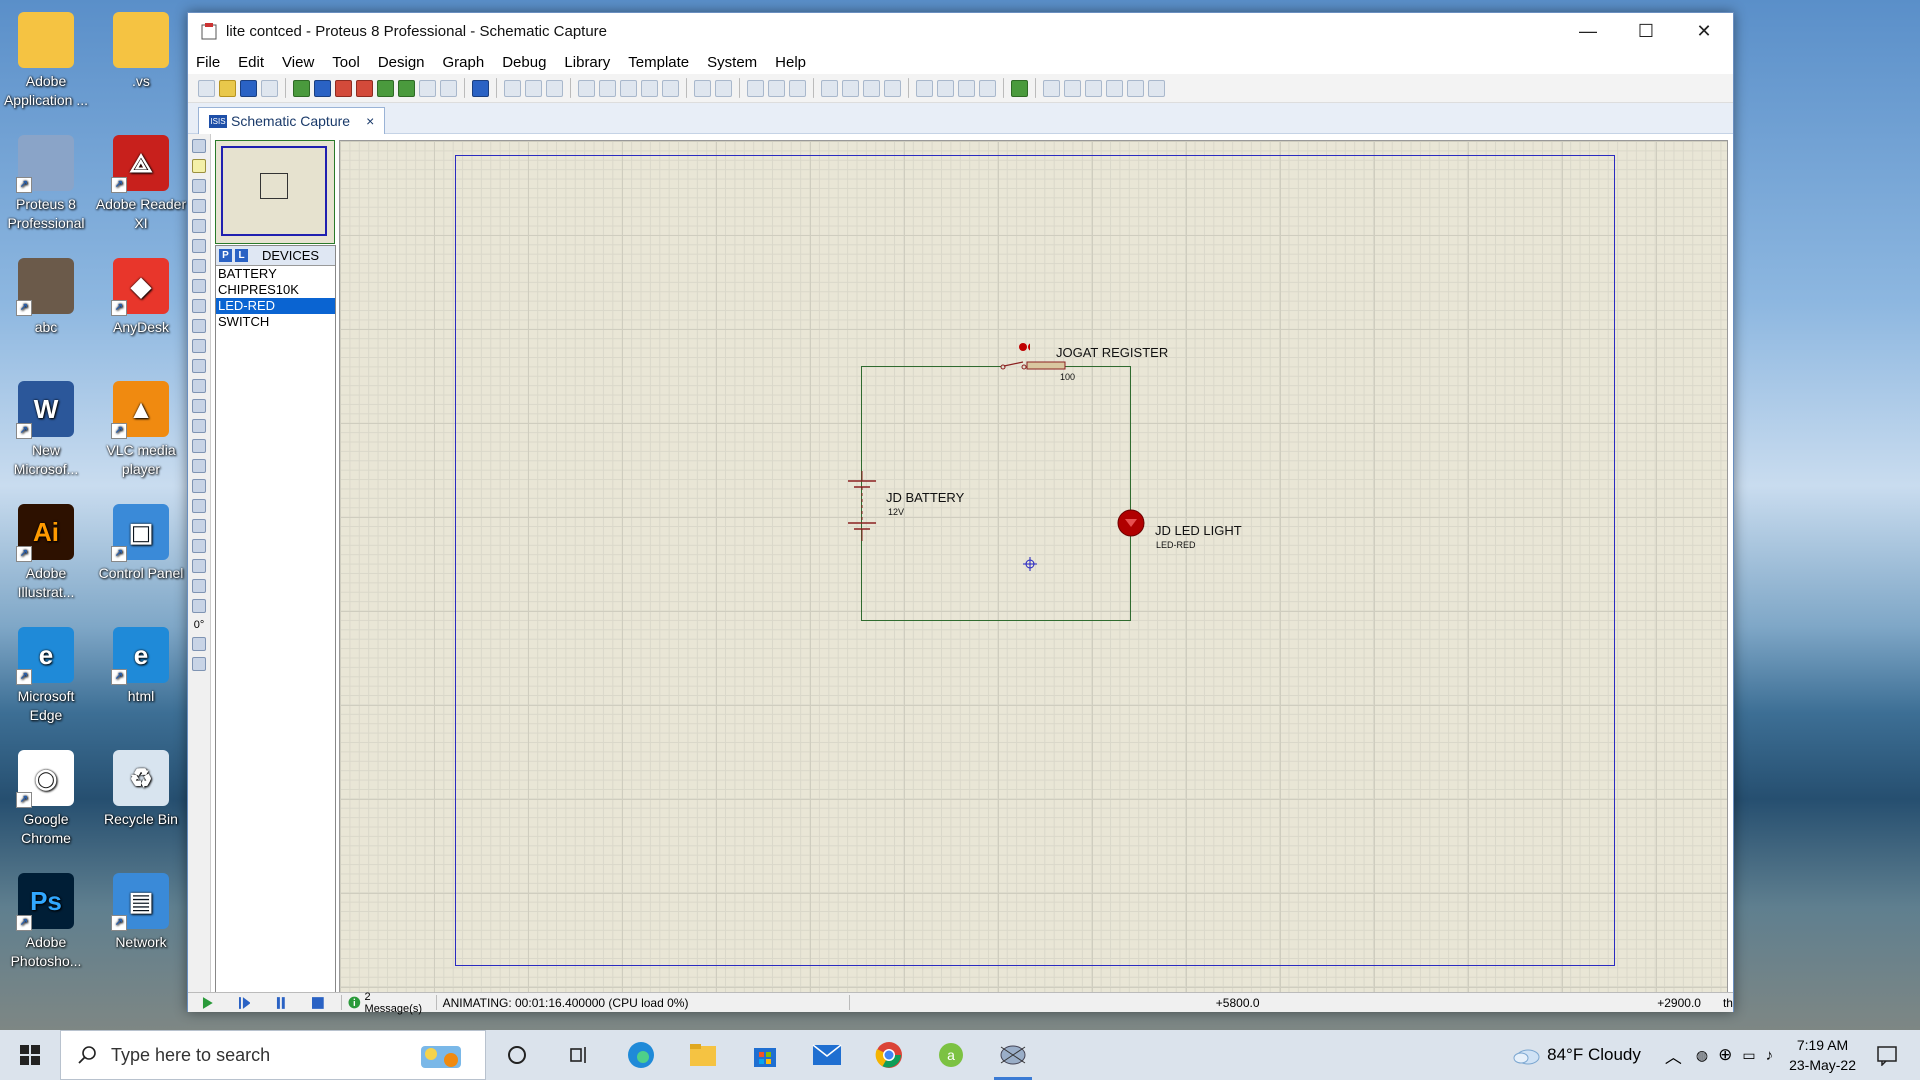  What do you see at coordinates (199, 486) in the screenshot?
I see `arc-icon` at bounding box center [199, 486].